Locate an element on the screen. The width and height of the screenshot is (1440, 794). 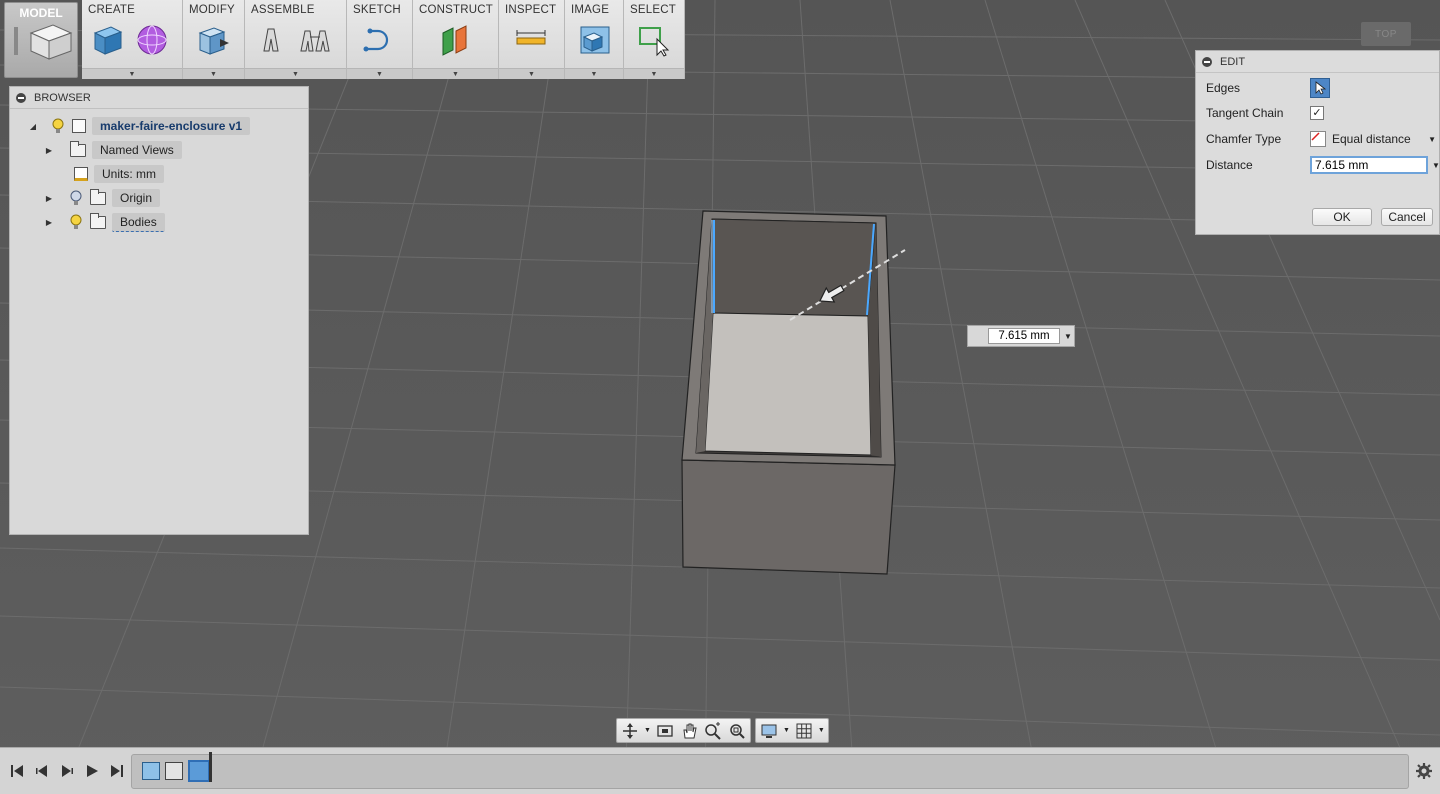
chamfer-type-value: Equal distance is located at coordinates (1371, 139).